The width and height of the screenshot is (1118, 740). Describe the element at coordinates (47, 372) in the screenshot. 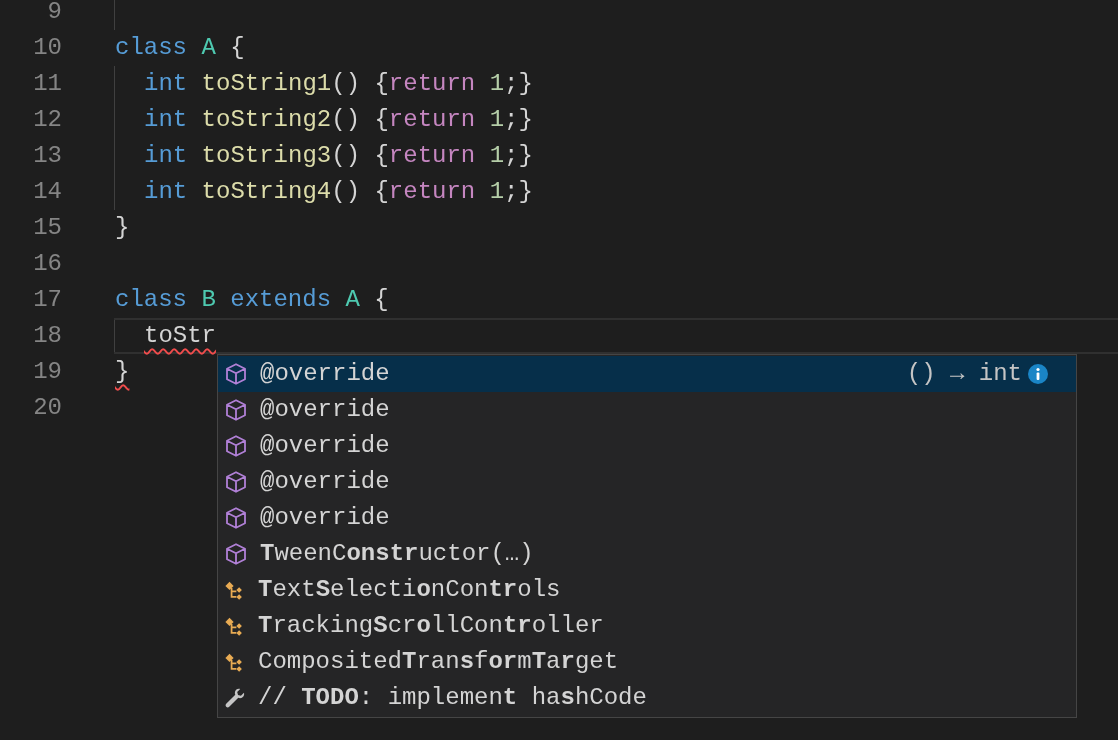

I see `line-number: 19` at that location.